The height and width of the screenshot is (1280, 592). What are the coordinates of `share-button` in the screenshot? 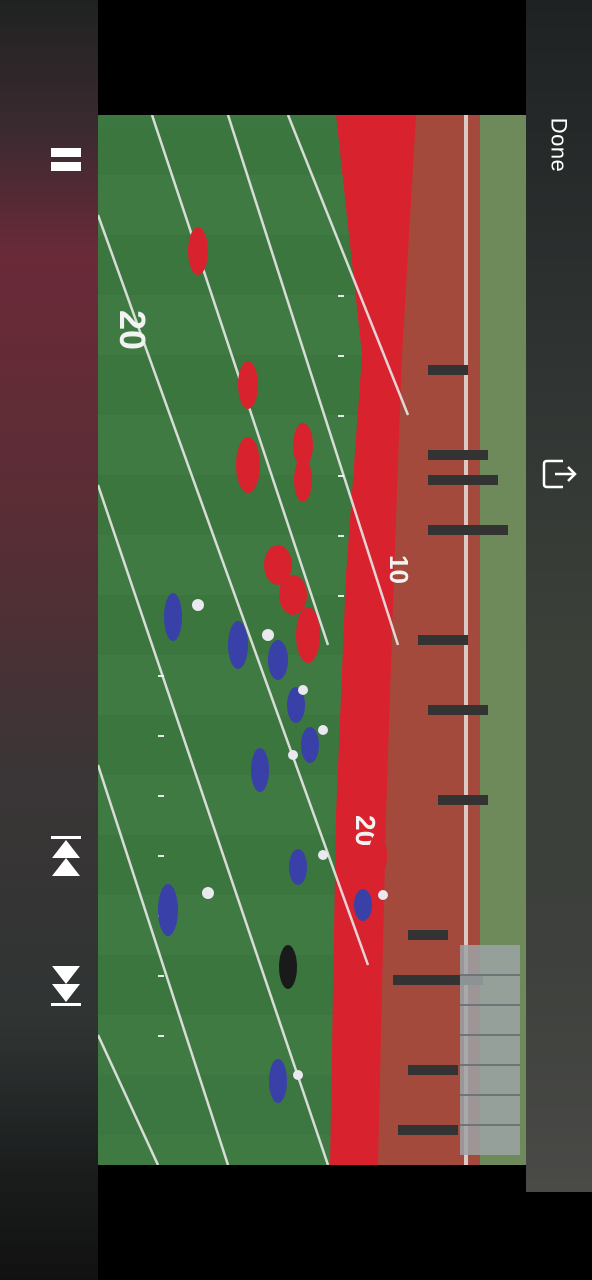 It's located at (560, 474).